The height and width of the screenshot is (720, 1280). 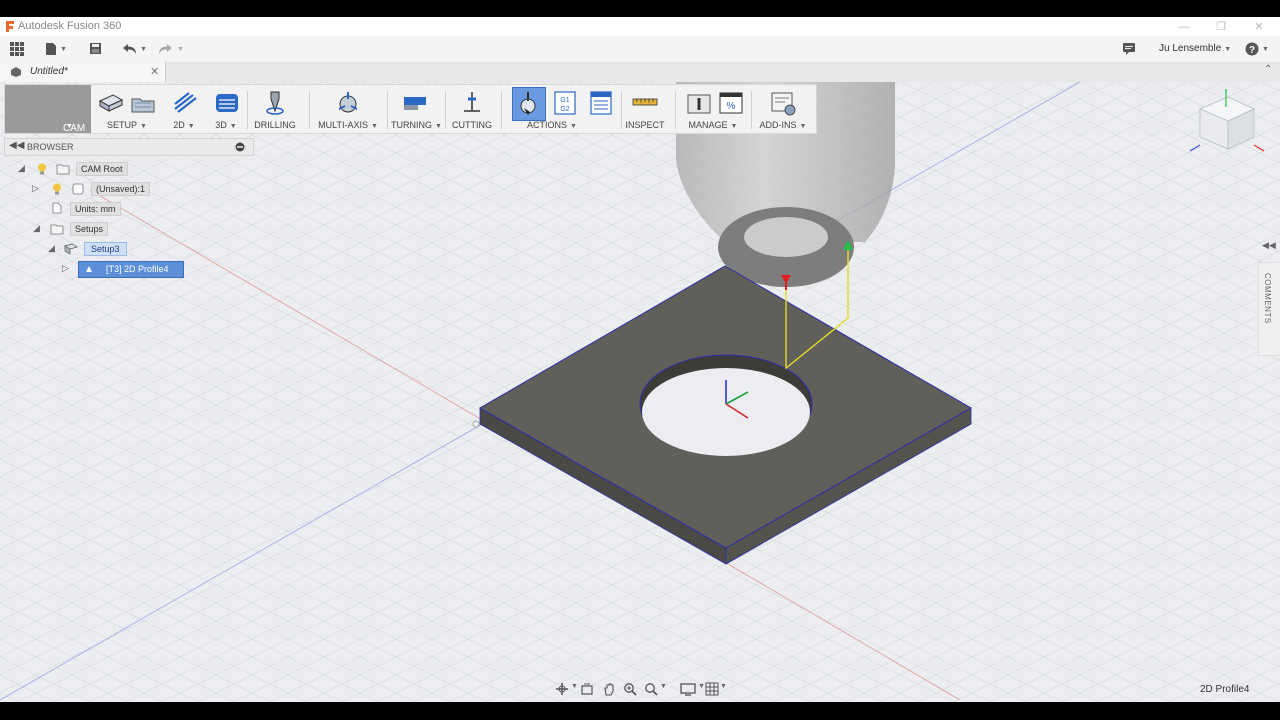 What do you see at coordinates (574, 686) in the screenshot?
I see `orbit-dropdown-icon: ▼` at bounding box center [574, 686].